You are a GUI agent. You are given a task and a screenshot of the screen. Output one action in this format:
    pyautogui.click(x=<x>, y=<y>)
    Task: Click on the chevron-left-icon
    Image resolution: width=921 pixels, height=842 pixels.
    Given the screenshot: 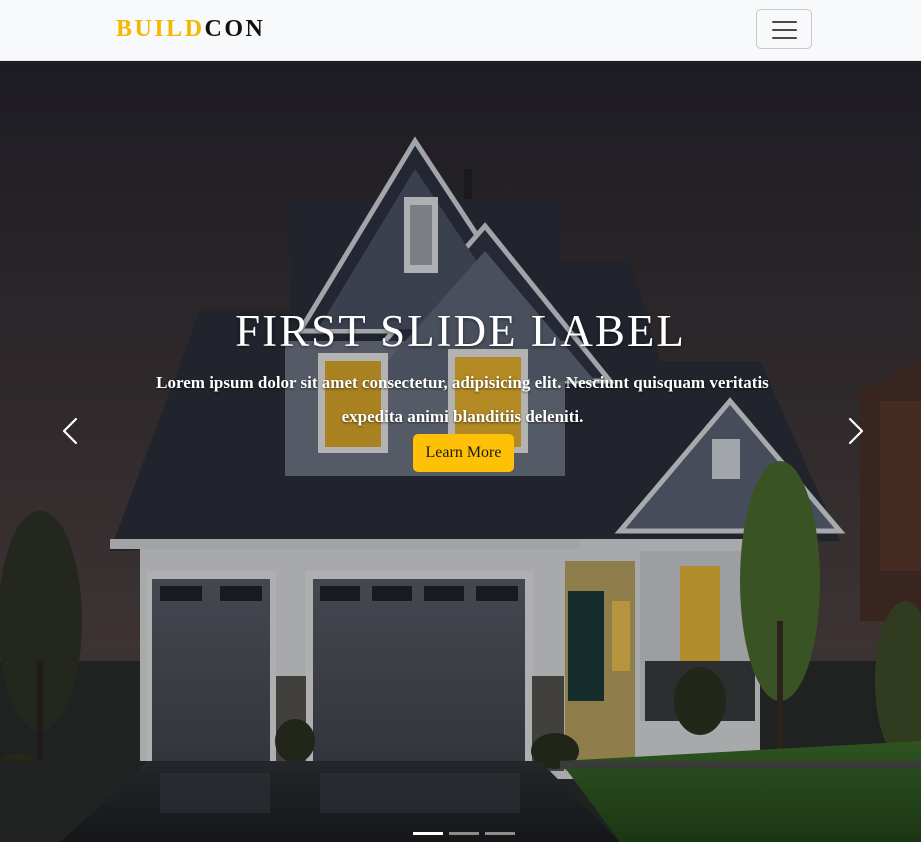 What is the action you would take?
    pyautogui.click(x=70, y=431)
    